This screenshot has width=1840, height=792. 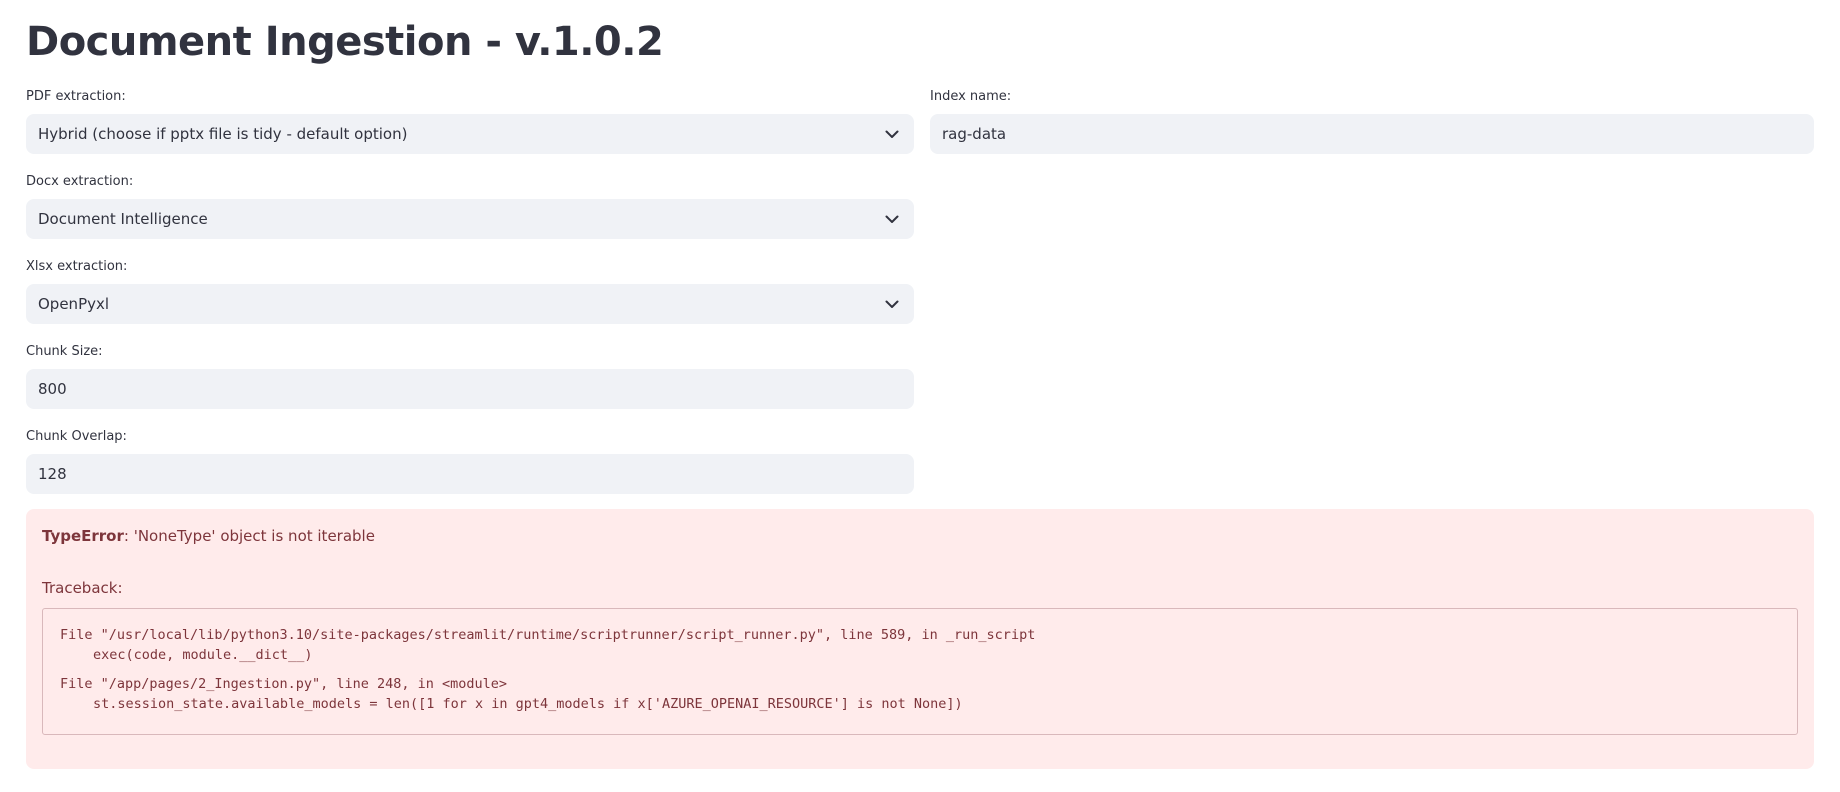 I want to click on chunk-size-field: Chunk Size:, so click(x=470, y=375).